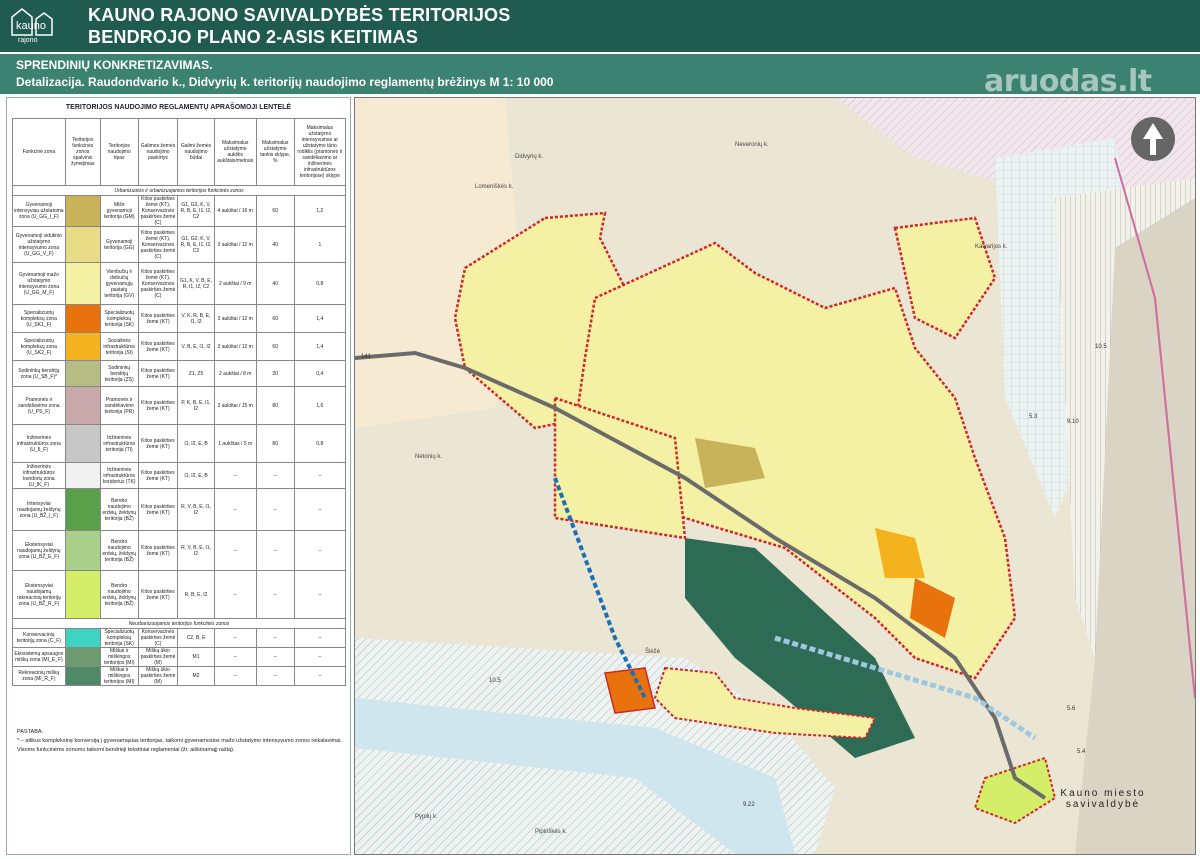 Image resolution: width=1200 pixels, height=859 pixels. What do you see at coordinates (275, 283) in the screenshot?
I see `legend-cell-density: 40` at bounding box center [275, 283].